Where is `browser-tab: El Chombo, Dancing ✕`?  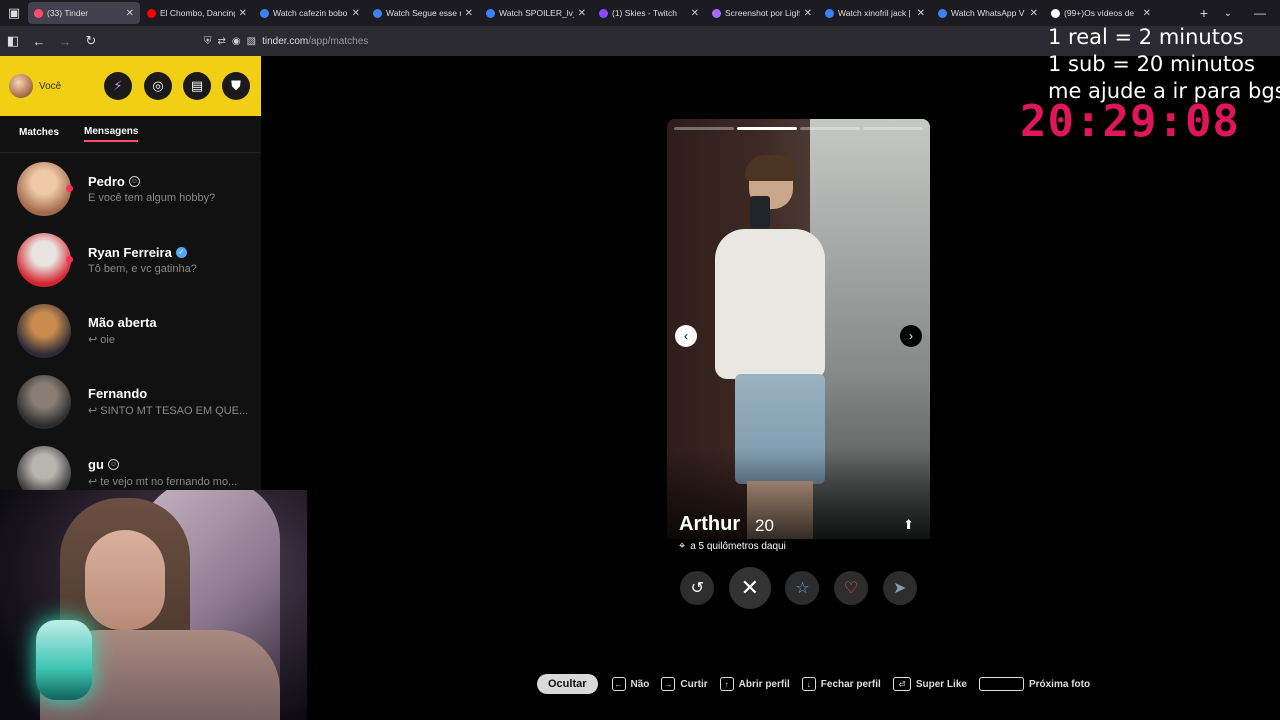 browser-tab: El Chombo, Dancing ✕ is located at coordinates (197, 13).